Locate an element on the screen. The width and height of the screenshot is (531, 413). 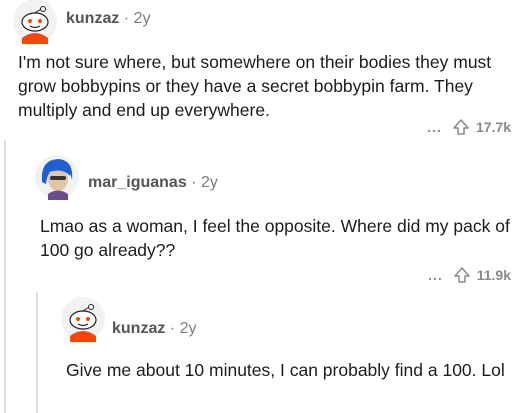
blue-hair-avatar-icon is located at coordinates (57, 177).